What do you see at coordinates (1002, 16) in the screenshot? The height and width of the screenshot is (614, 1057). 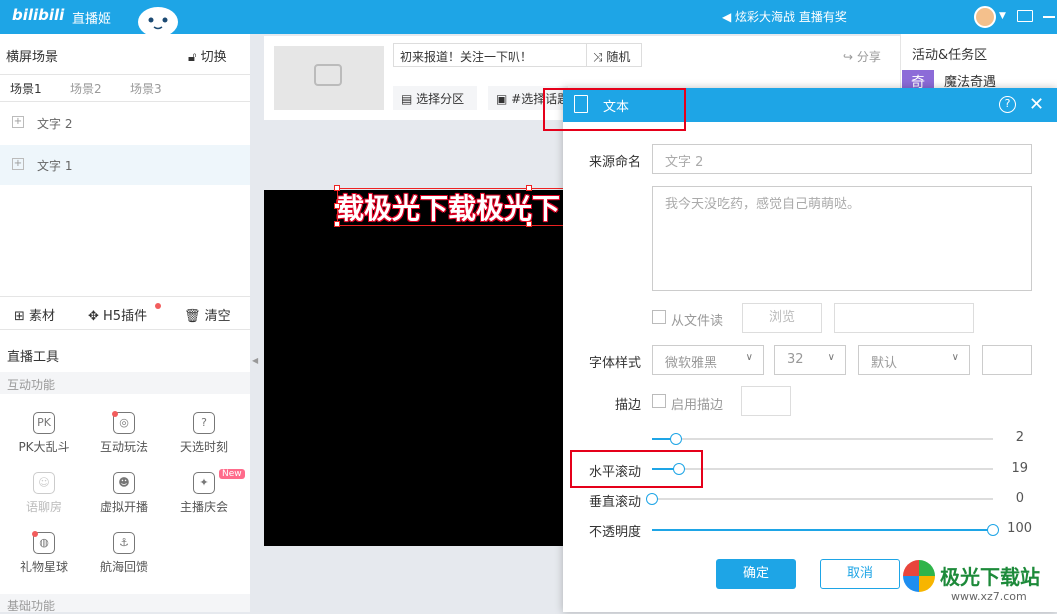 I see `chevron-down-icon: ▼` at bounding box center [1002, 16].